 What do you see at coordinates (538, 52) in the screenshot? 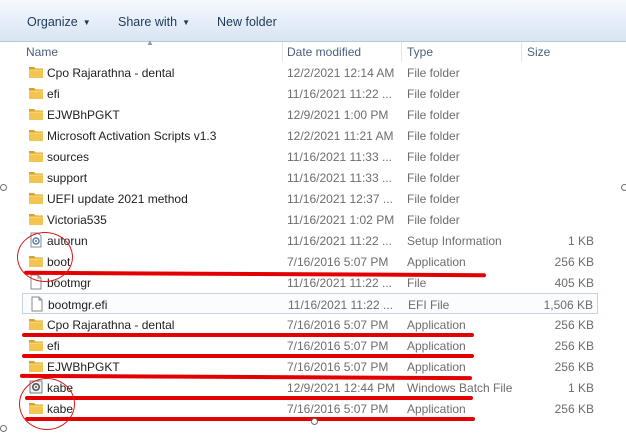
I see `column-header-size: Size` at bounding box center [538, 52].